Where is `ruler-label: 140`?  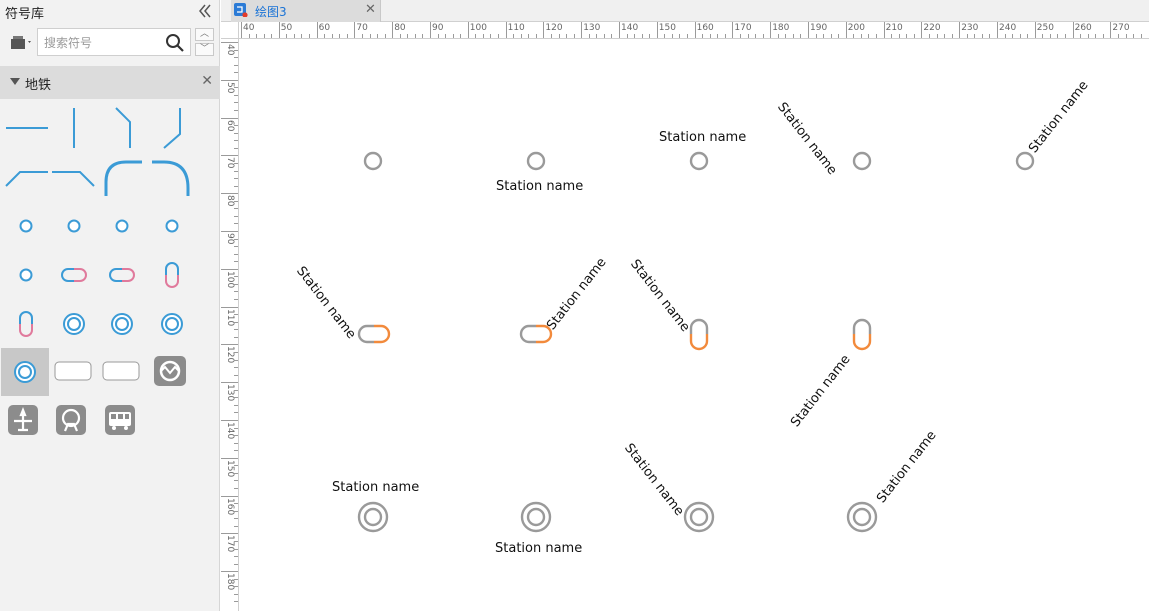 ruler-label: 140 is located at coordinates (630, 28).